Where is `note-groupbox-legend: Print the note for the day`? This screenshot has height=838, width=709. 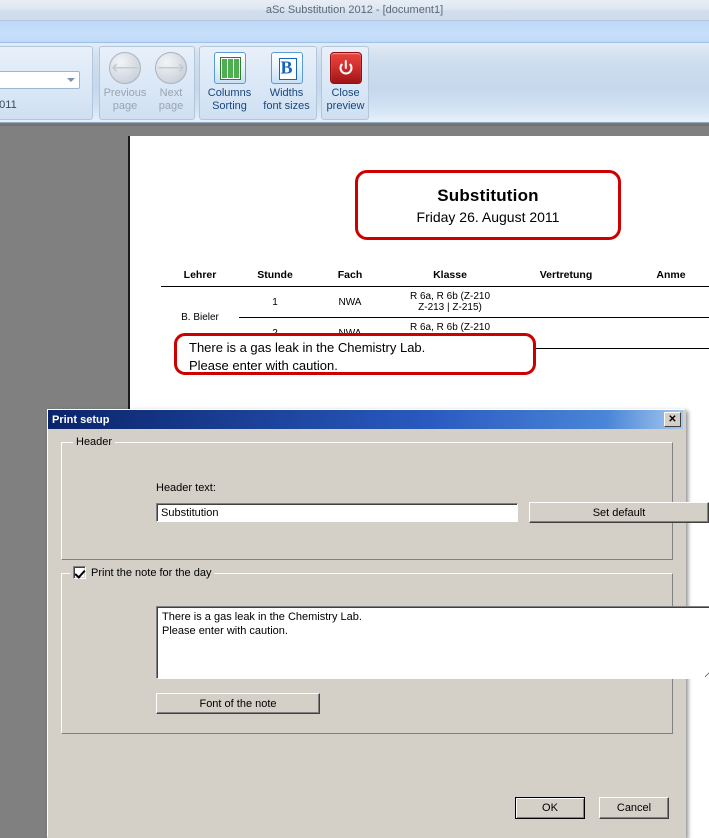
note-groupbox-legend: Print the note for the day is located at coordinates (142, 572).